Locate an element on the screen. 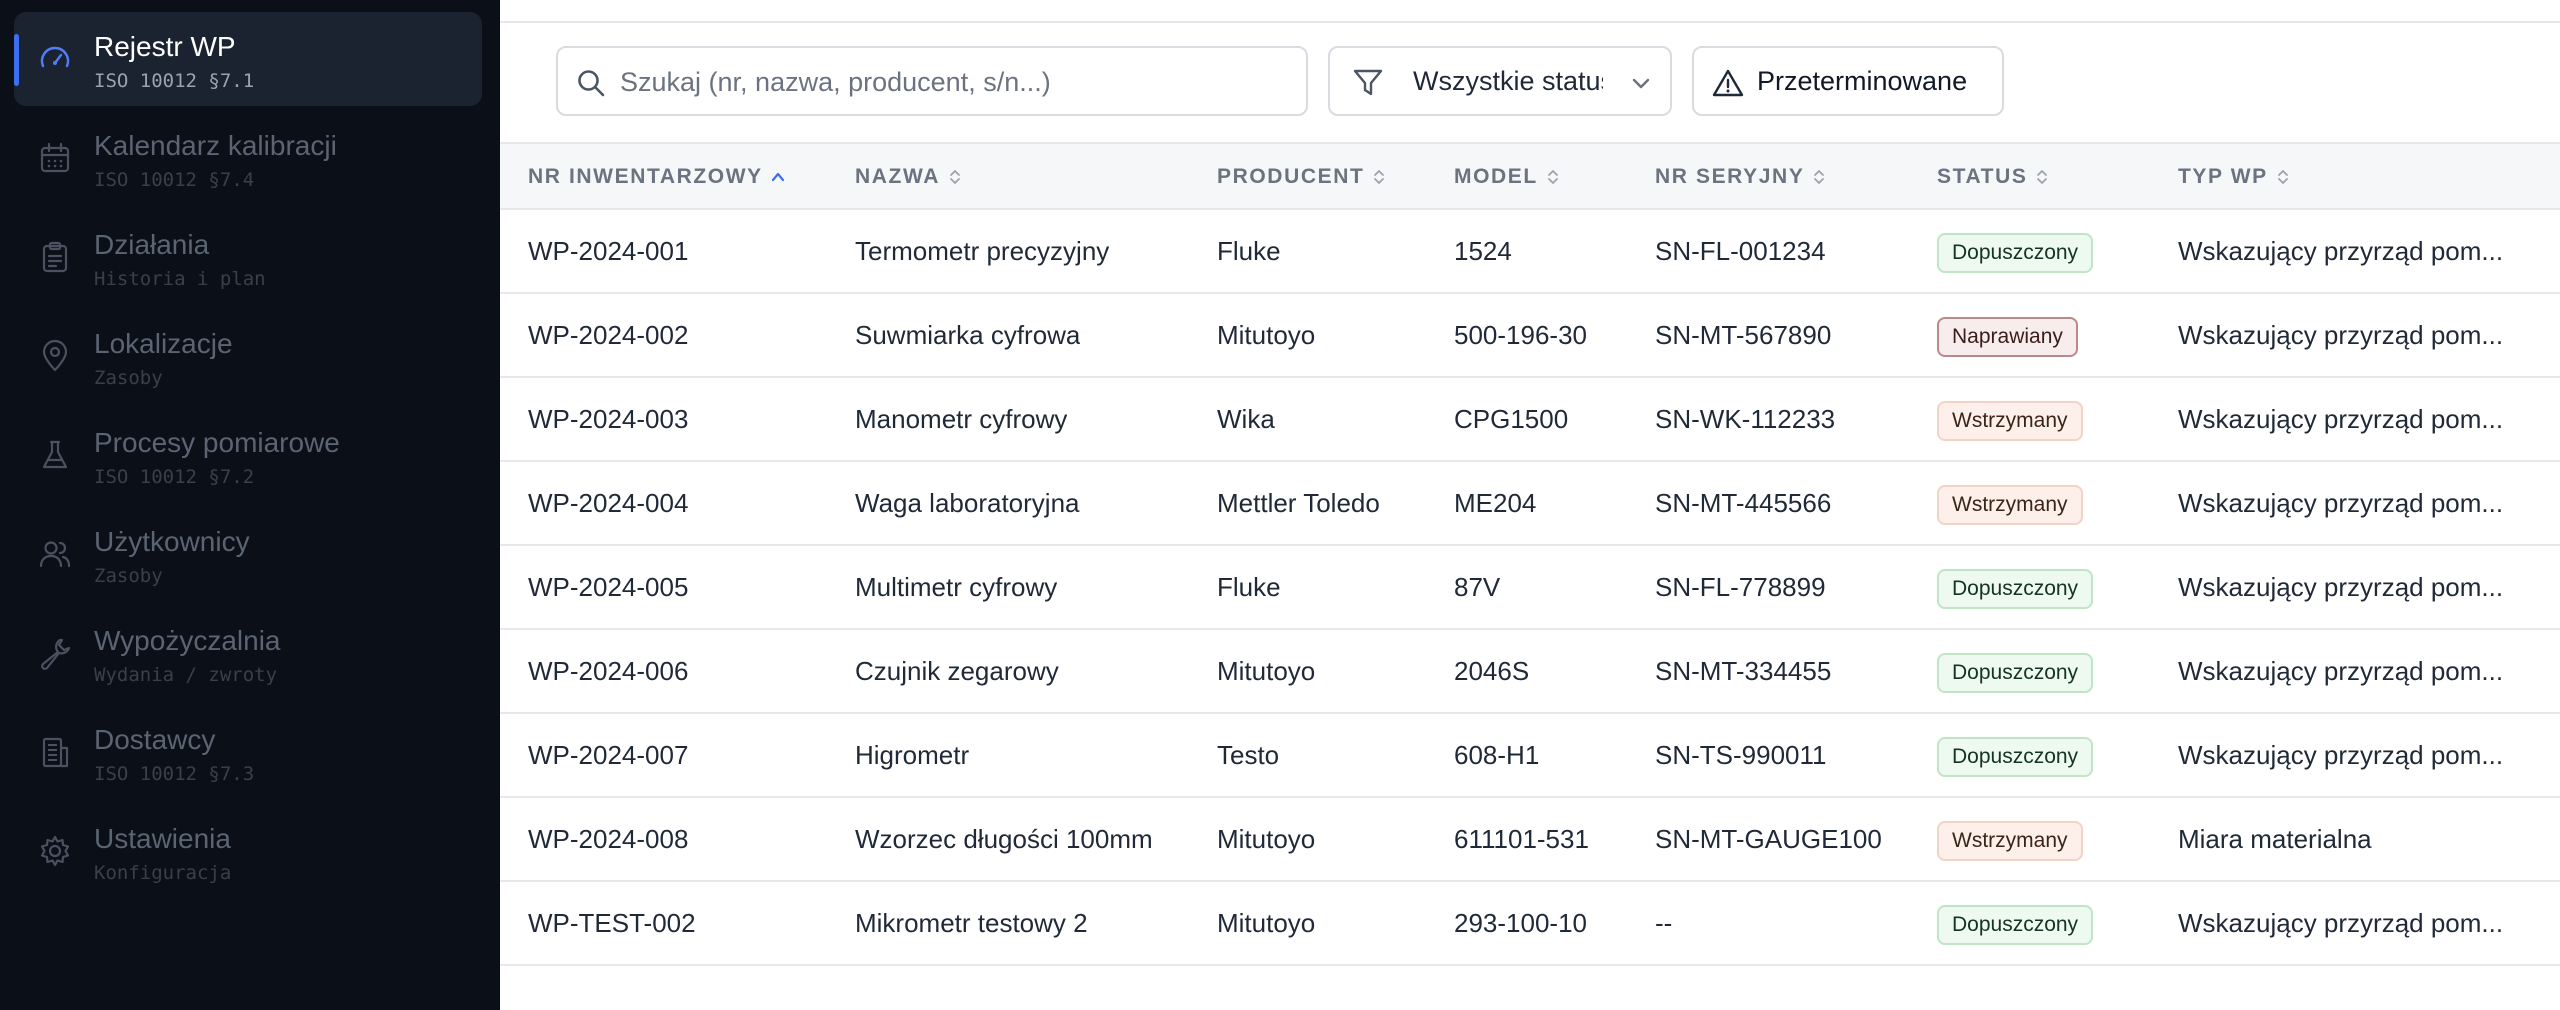 The height and width of the screenshot is (1010, 2560). sort-ascending-icon is located at coordinates (778, 177).